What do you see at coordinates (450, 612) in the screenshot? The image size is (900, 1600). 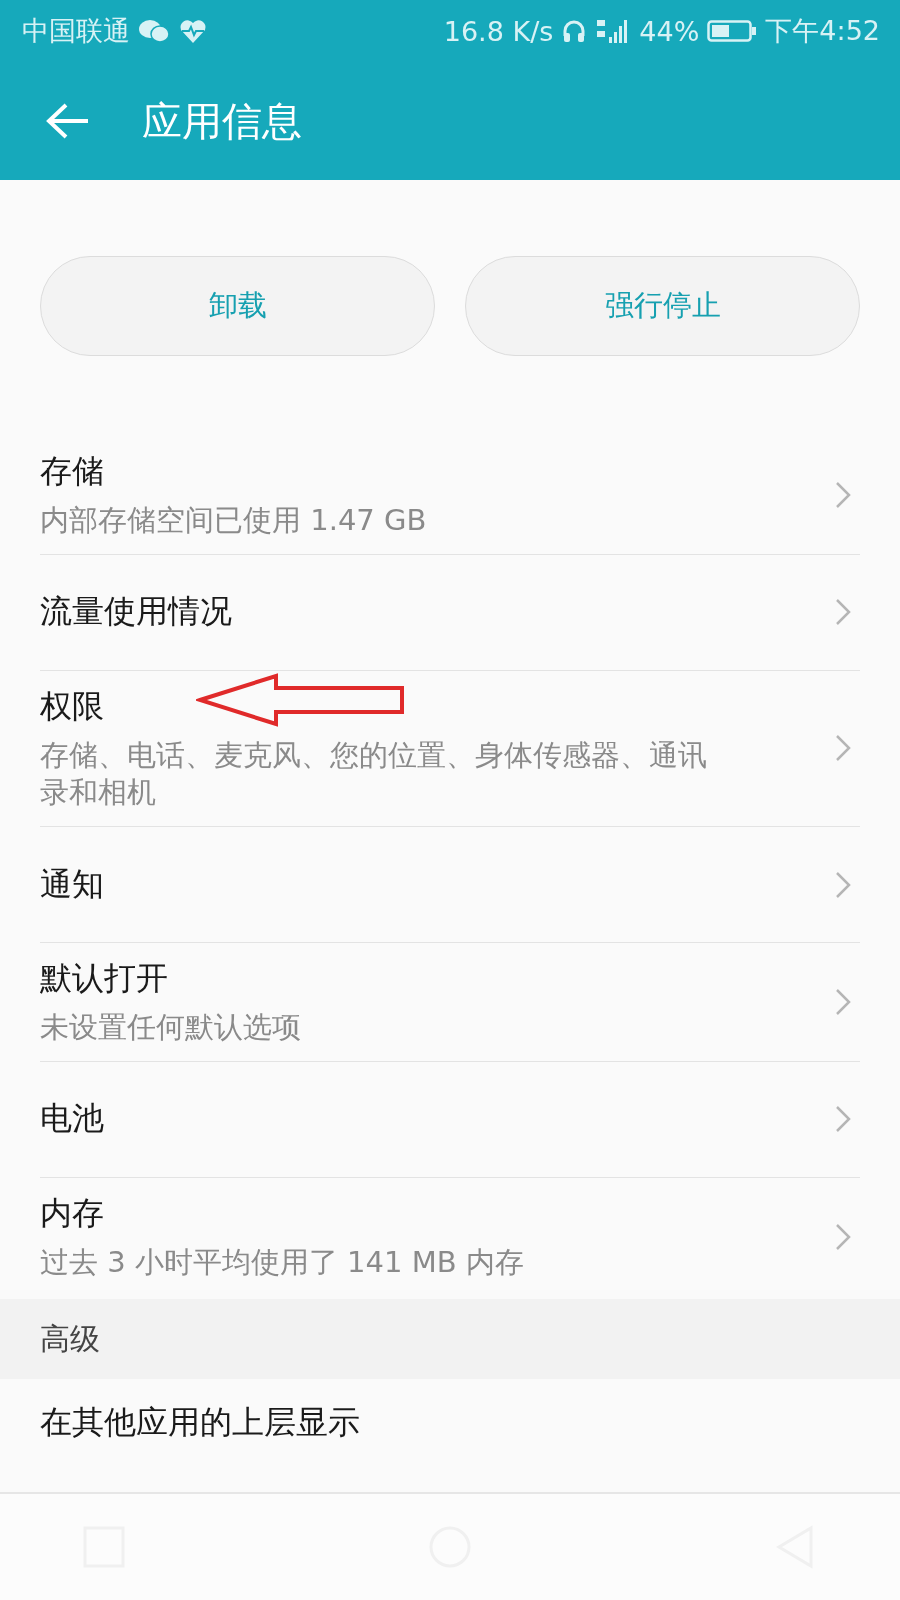 I see `settings-row: 流量使用情况` at bounding box center [450, 612].